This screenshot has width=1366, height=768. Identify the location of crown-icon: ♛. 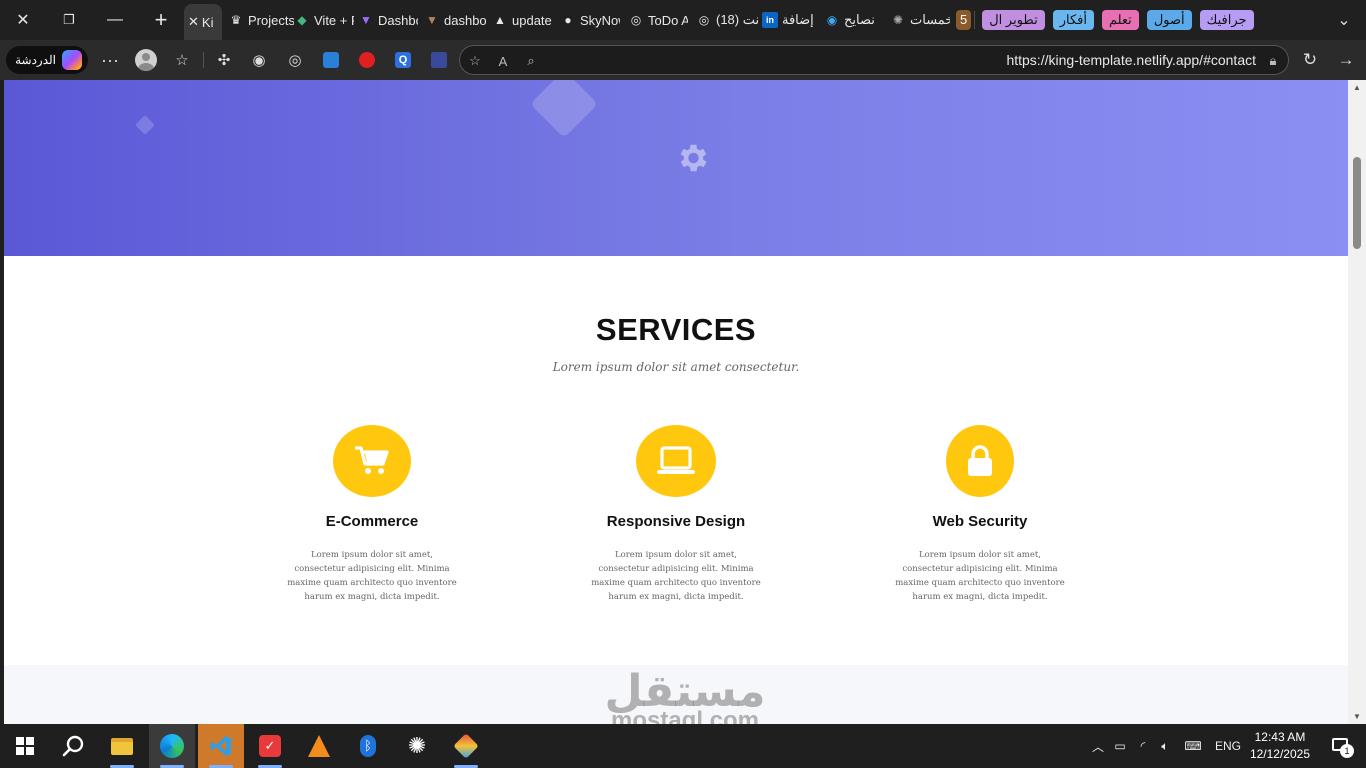
(236, 20).